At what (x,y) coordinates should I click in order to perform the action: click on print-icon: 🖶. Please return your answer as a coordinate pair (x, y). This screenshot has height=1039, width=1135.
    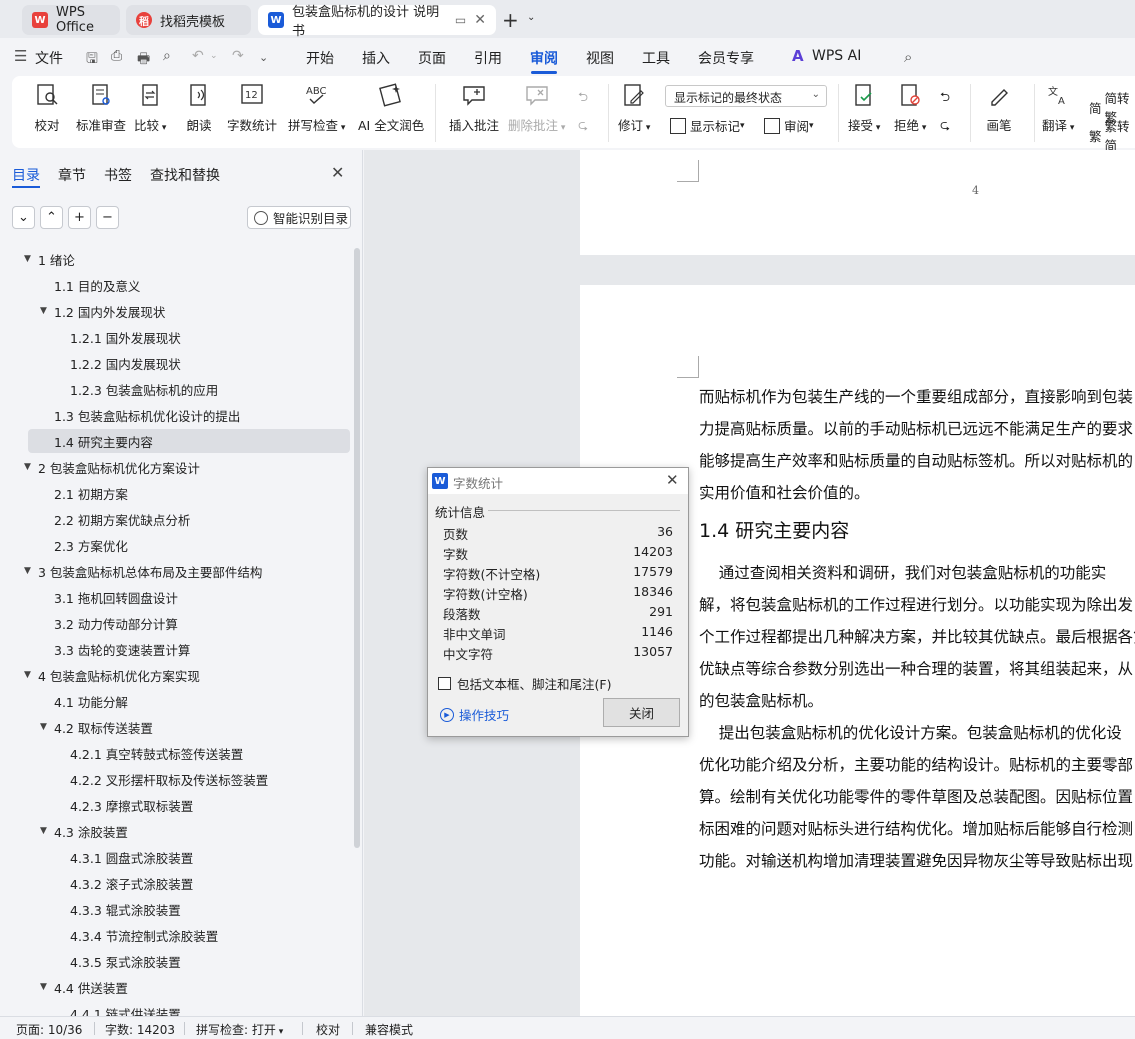
    Looking at the image, I should click on (143, 60).